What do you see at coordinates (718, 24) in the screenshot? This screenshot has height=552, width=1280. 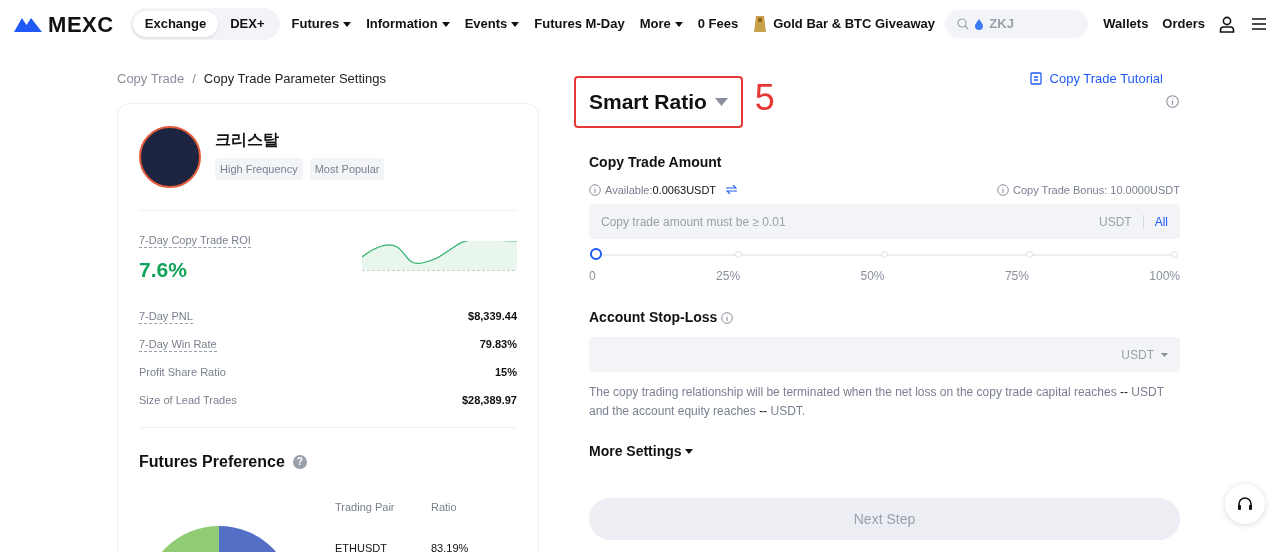 I see `nav-link: 0 Fees` at bounding box center [718, 24].